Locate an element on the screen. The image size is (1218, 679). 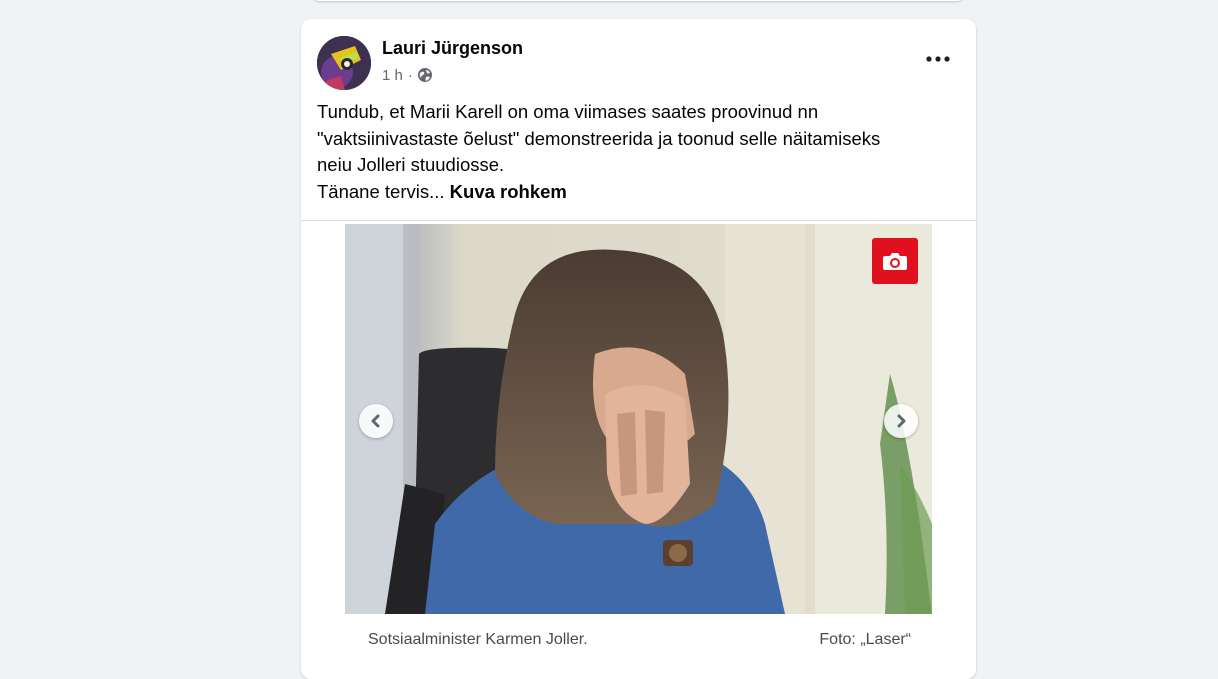
globe-icon is located at coordinates (425, 75).